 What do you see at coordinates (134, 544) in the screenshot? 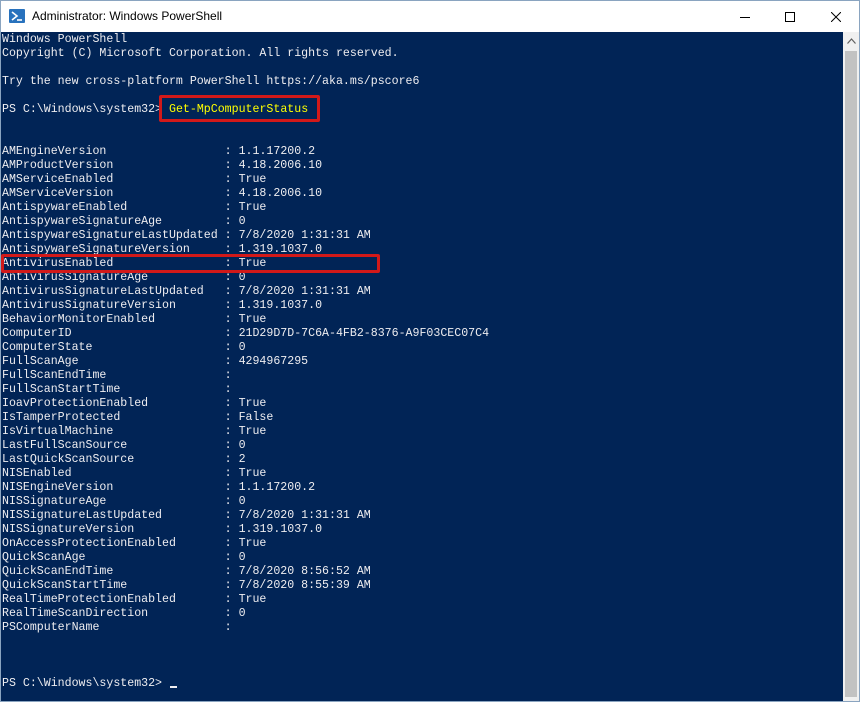
I see `status-row: OnAccessProtectionEnabled : True` at bounding box center [134, 544].